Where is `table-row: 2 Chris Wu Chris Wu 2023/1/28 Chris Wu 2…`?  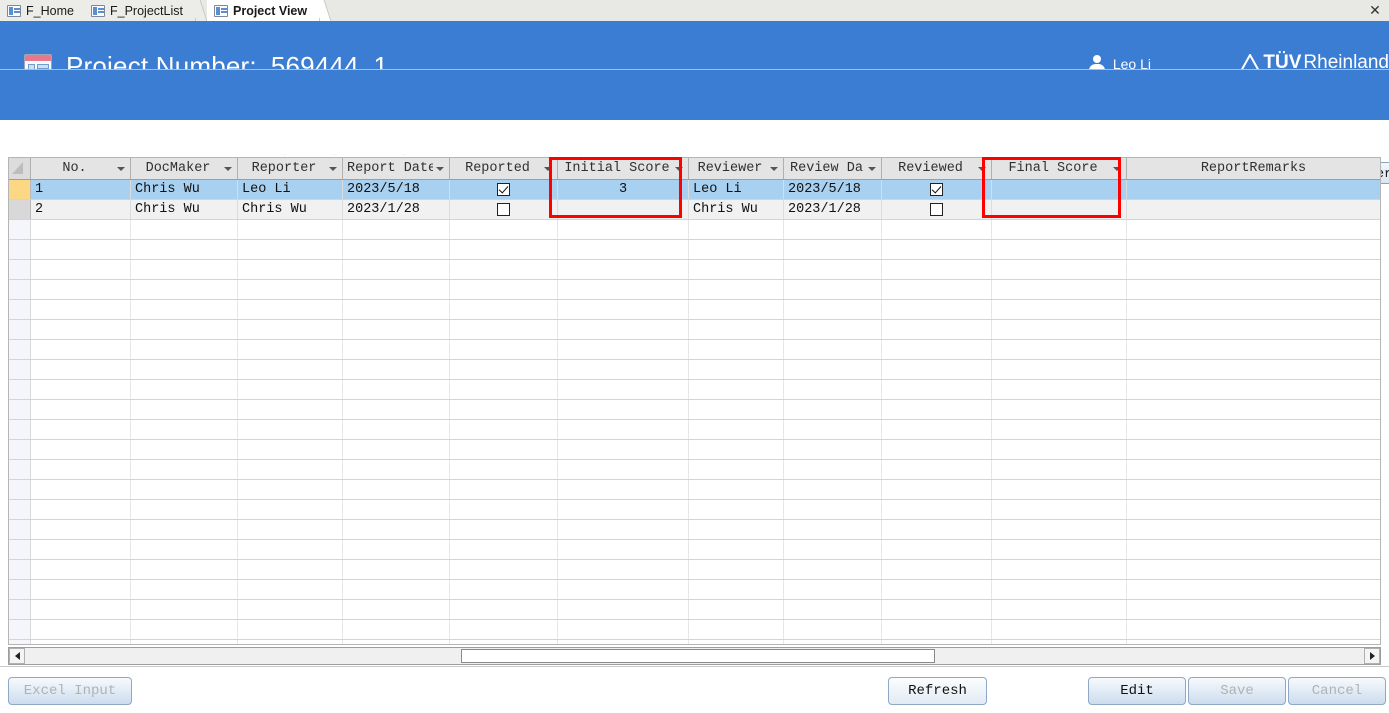
table-row: 2 Chris Wu Chris Wu 2023/1/28 Chris Wu 2… is located at coordinates (694, 210).